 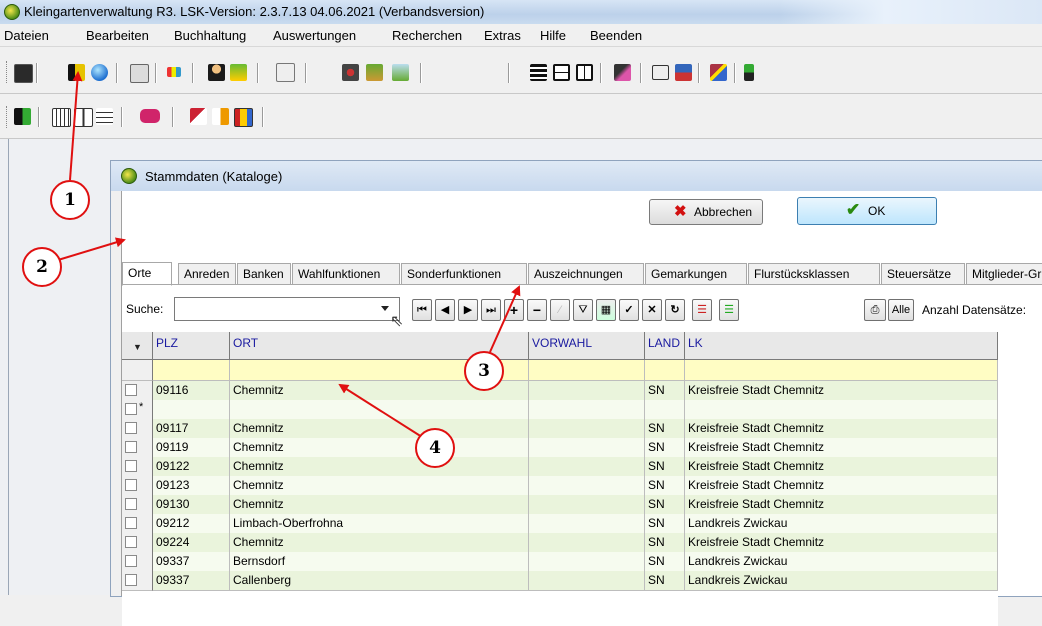 What do you see at coordinates (435, 448) in the screenshot?
I see `callout-4: 4` at bounding box center [435, 448].